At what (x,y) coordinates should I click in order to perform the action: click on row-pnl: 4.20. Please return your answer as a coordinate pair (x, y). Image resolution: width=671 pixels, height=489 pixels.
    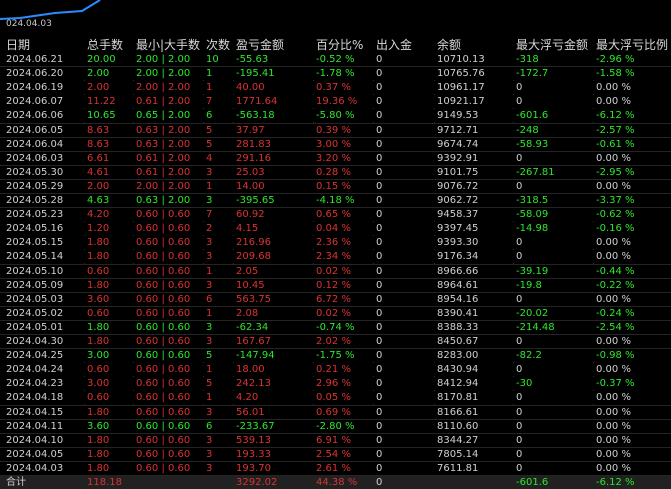
    Looking at the image, I should click on (247, 398).